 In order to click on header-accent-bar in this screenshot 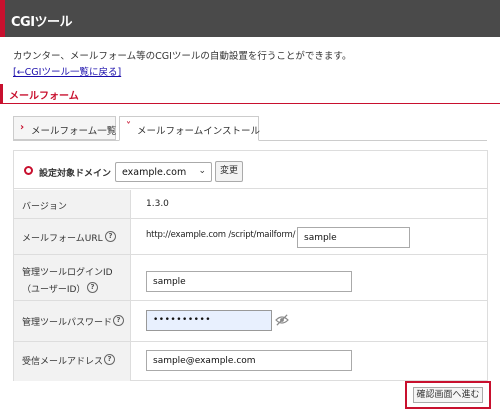, I will do `click(2, 18)`.